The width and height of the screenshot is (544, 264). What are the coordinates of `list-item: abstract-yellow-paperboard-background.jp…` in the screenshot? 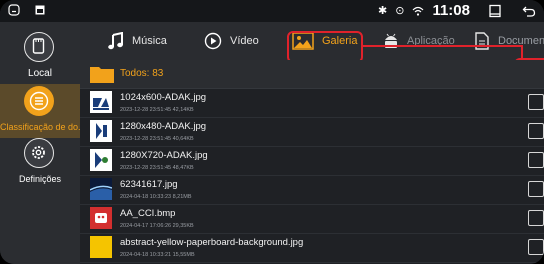 It's located at (312, 248).